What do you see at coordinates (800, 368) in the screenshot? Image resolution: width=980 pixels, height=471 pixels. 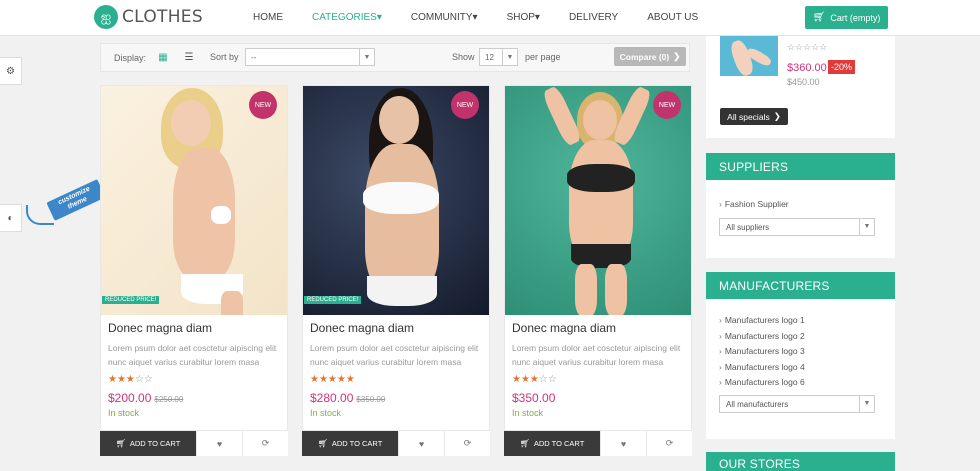 I see `manufacturer-link: Manufacturers logo 4` at bounding box center [800, 368].